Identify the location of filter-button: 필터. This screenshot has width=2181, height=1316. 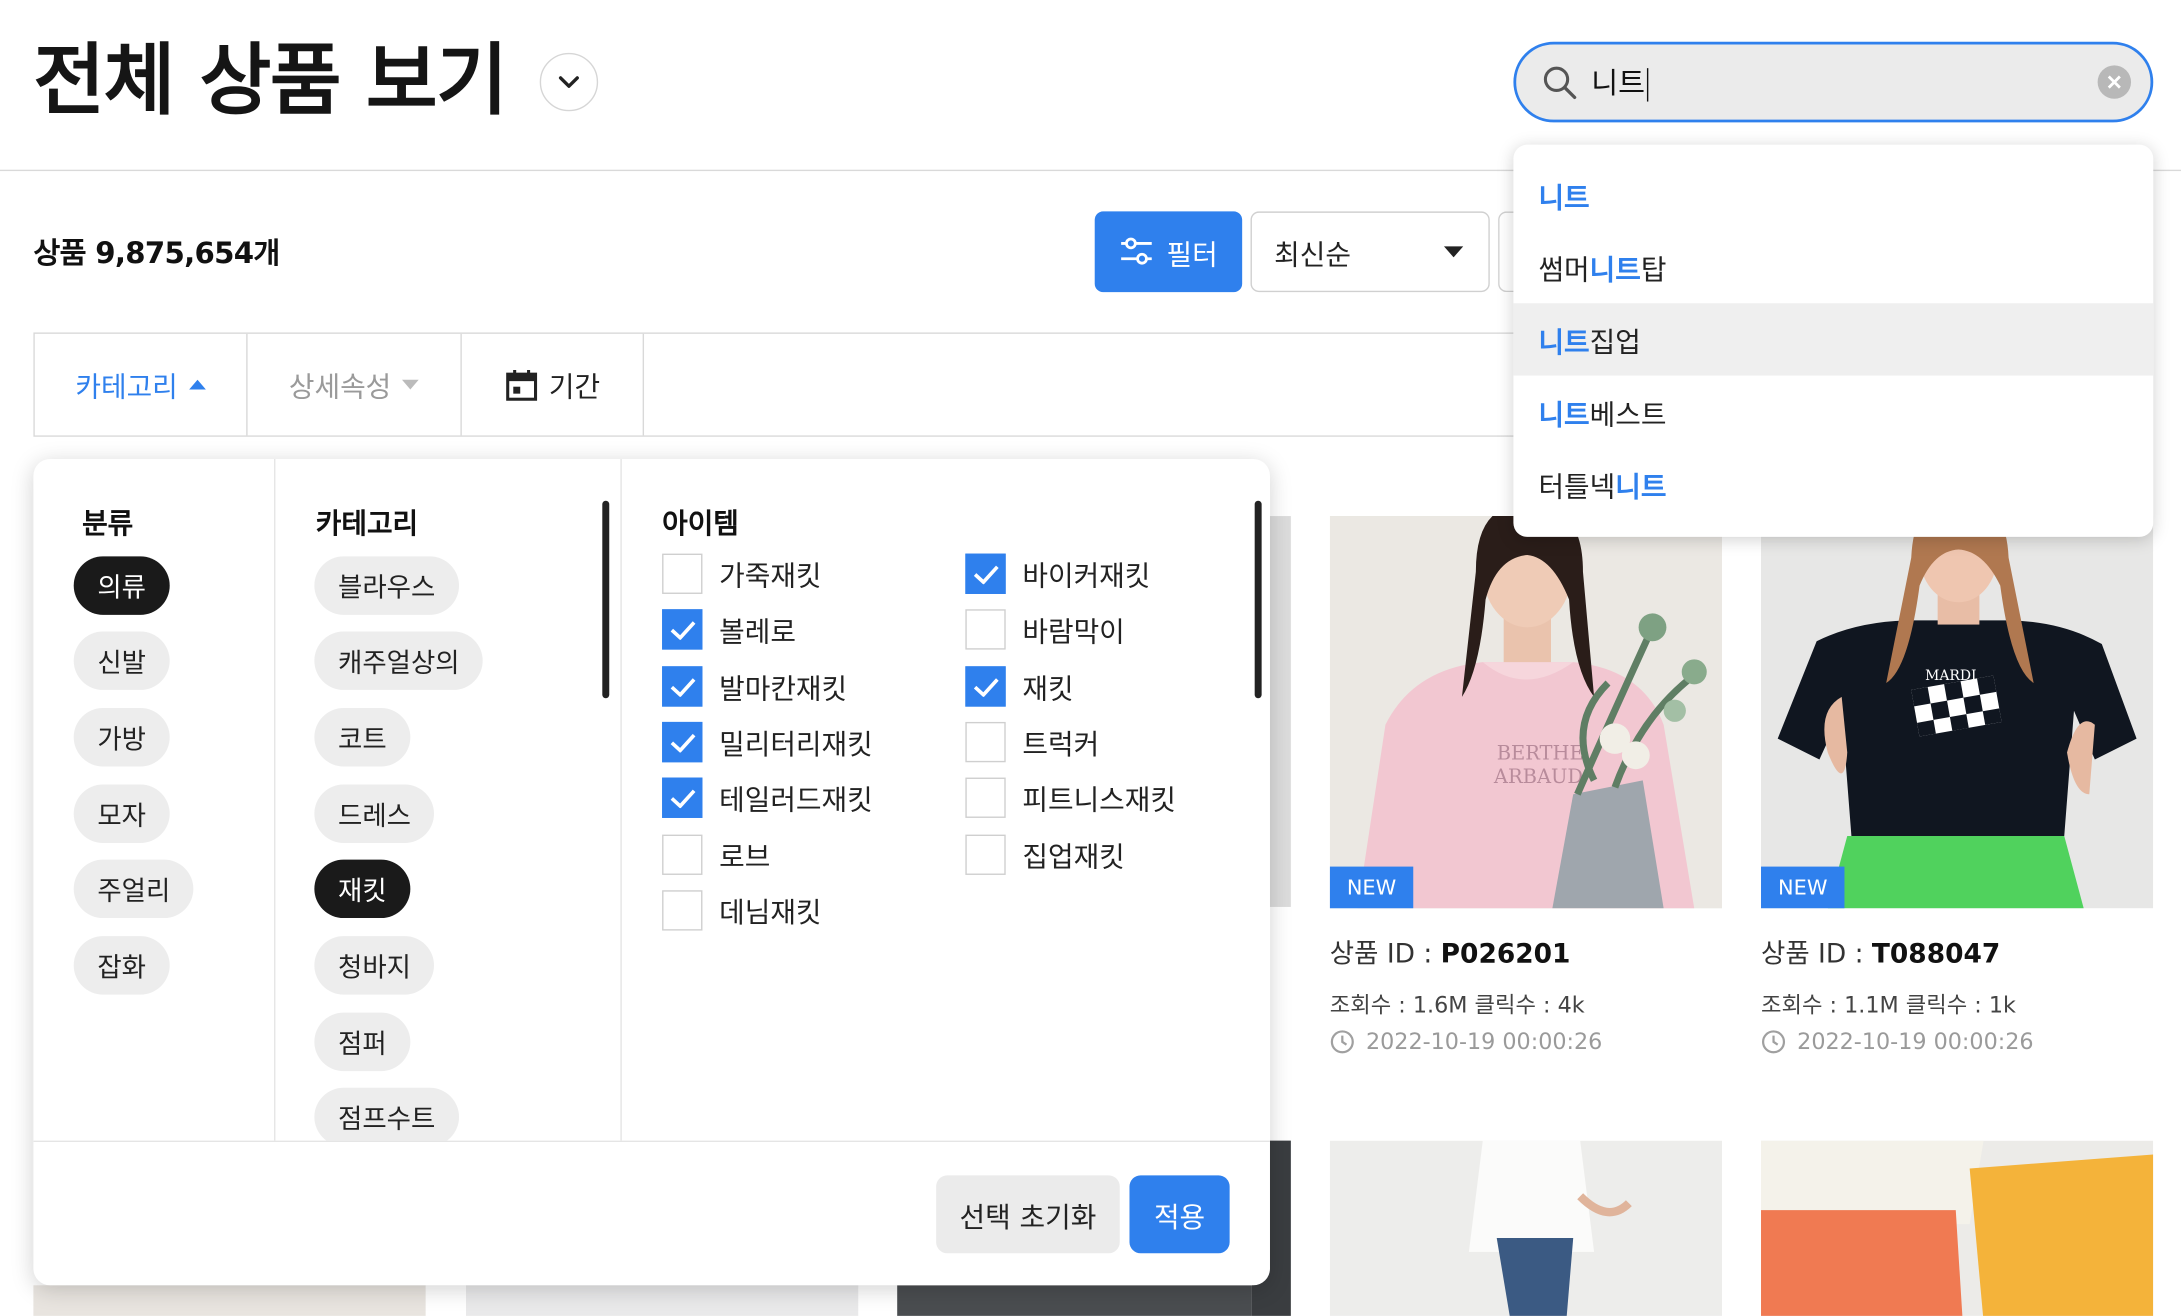
(1168, 252).